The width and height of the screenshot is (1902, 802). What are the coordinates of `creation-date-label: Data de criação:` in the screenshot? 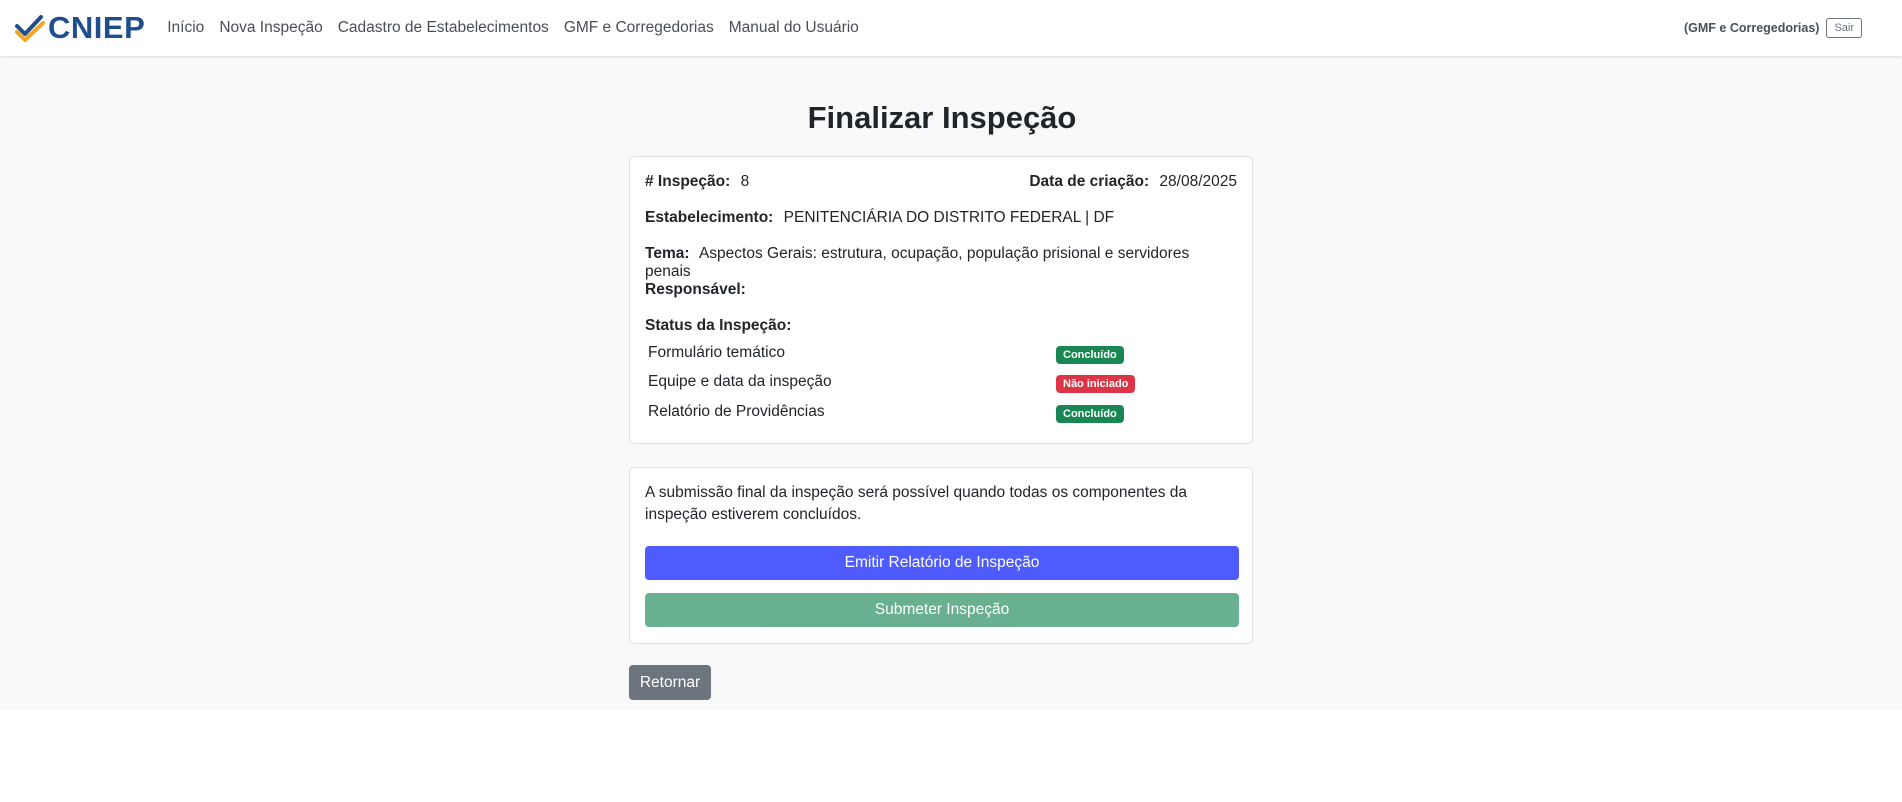 It's located at (1089, 181).